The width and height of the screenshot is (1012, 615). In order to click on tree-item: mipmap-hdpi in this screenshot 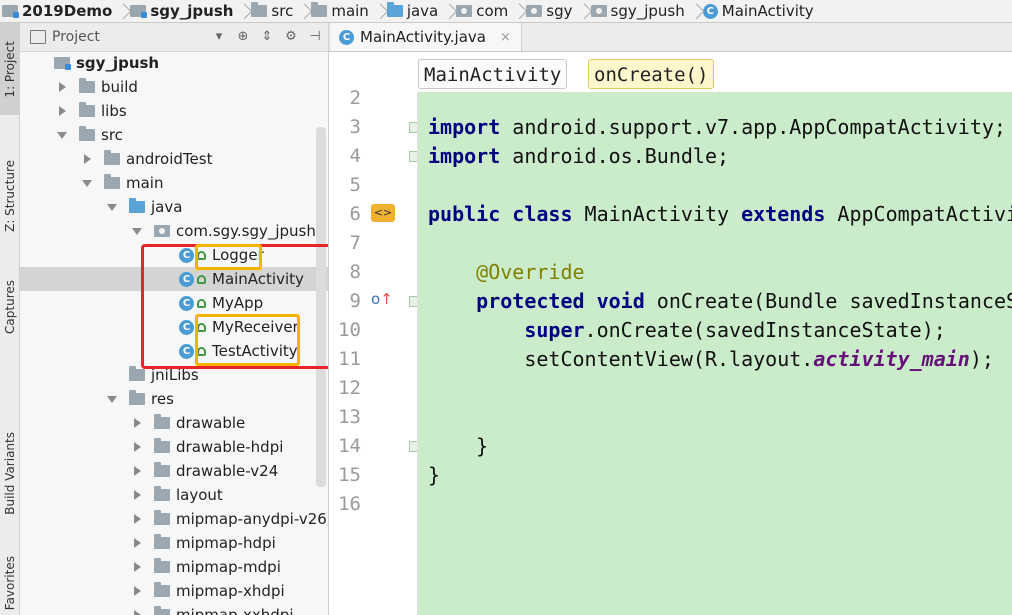, I will do `click(174, 543)`.